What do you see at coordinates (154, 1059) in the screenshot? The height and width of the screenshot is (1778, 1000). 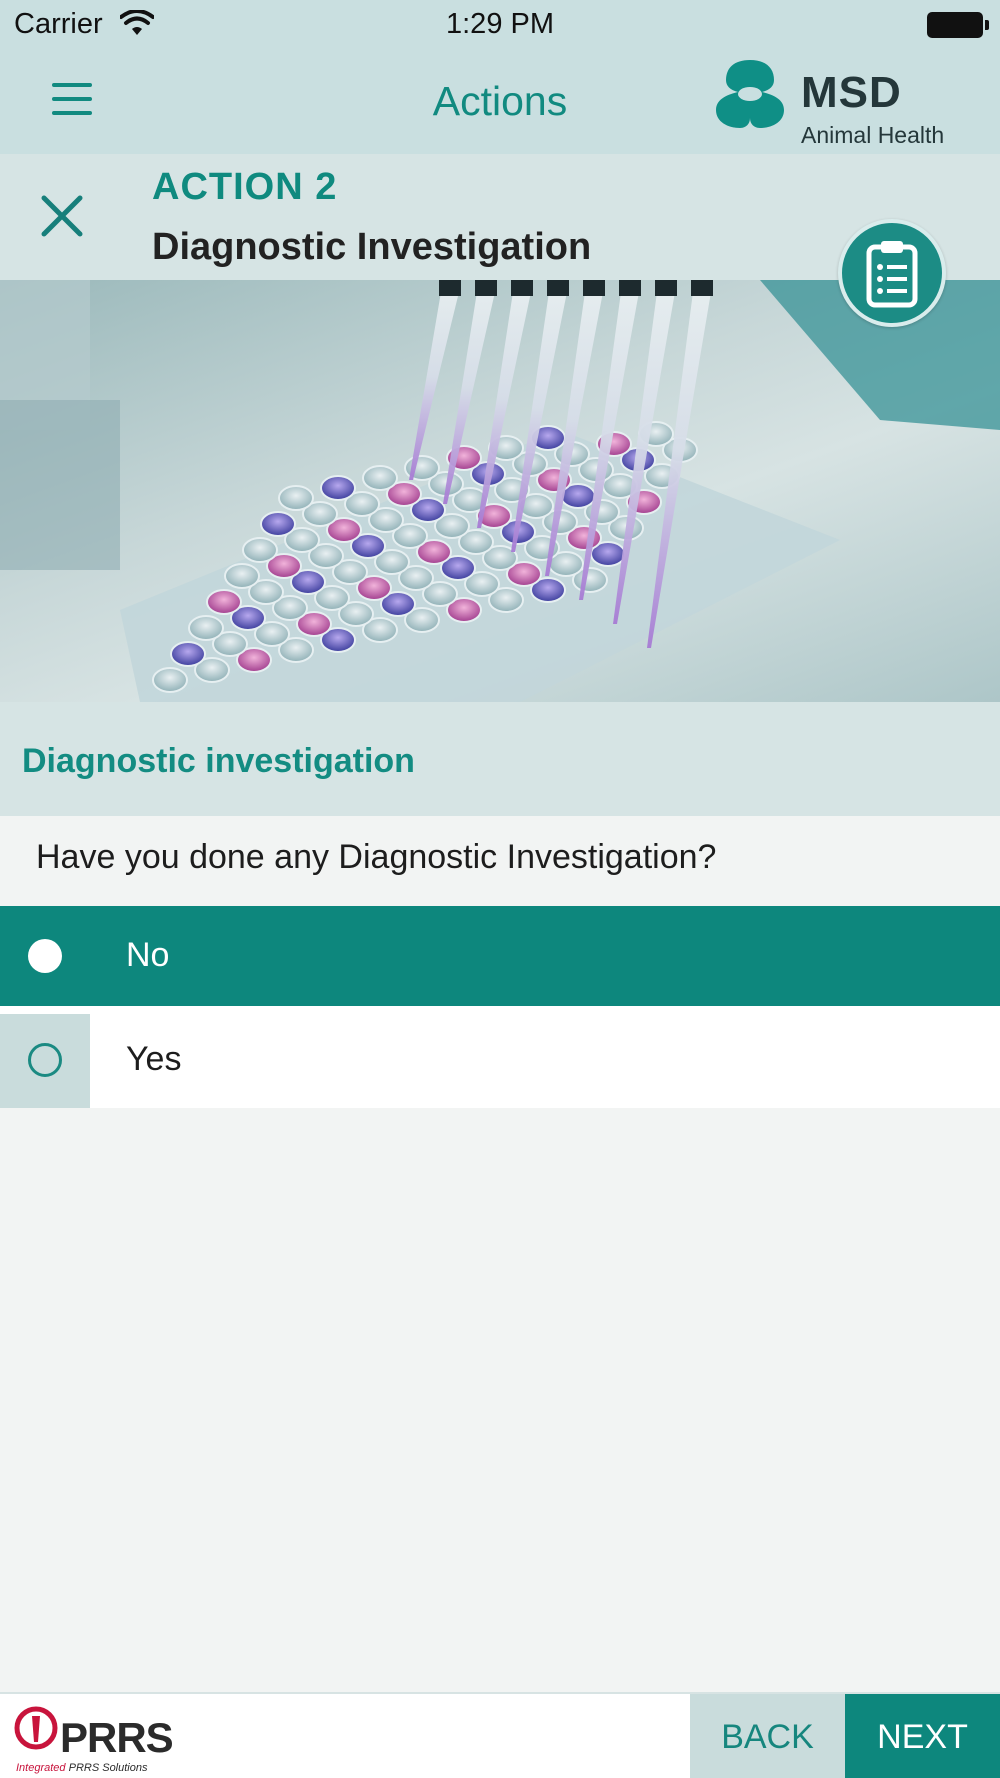 I see `option-label: Yes` at bounding box center [154, 1059].